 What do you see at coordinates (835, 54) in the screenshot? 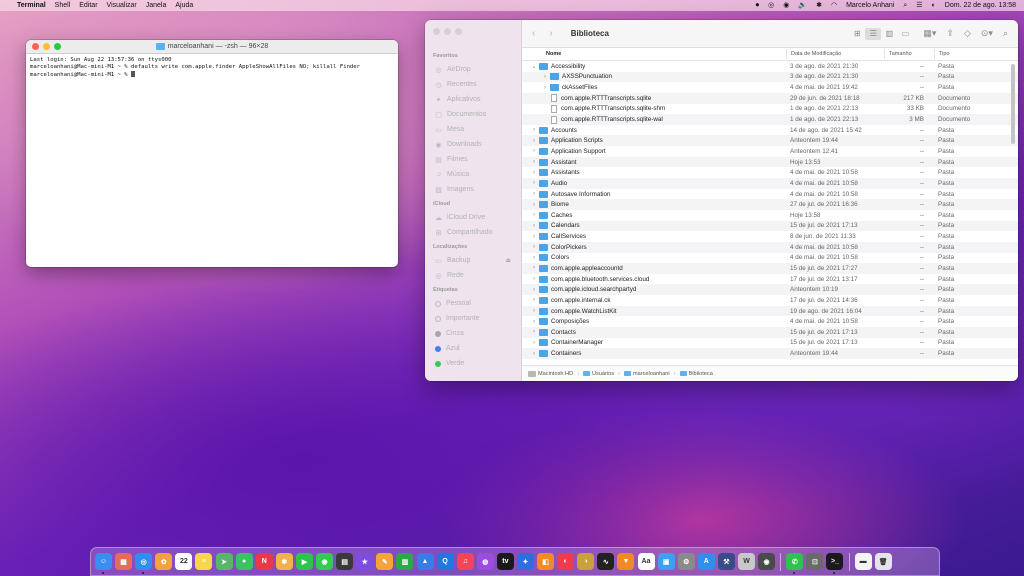
I see `column-date: Data de Modificação` at bounding box center [835, 54].